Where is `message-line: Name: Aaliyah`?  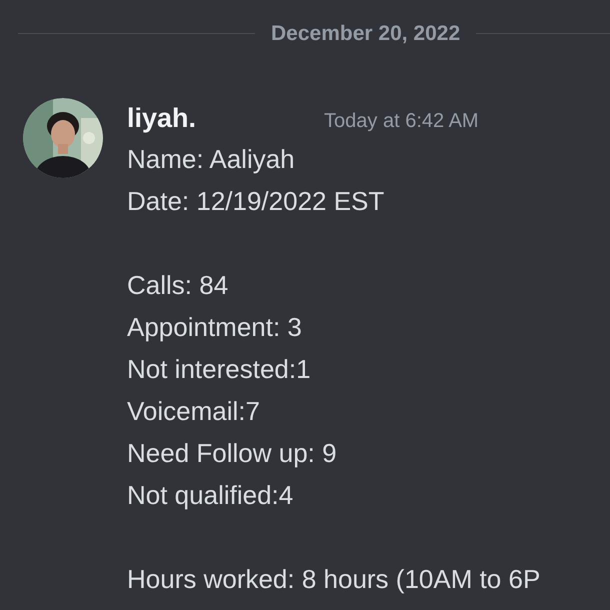
message-line: Name: Aaliyah is located at coordinates (211, 159).